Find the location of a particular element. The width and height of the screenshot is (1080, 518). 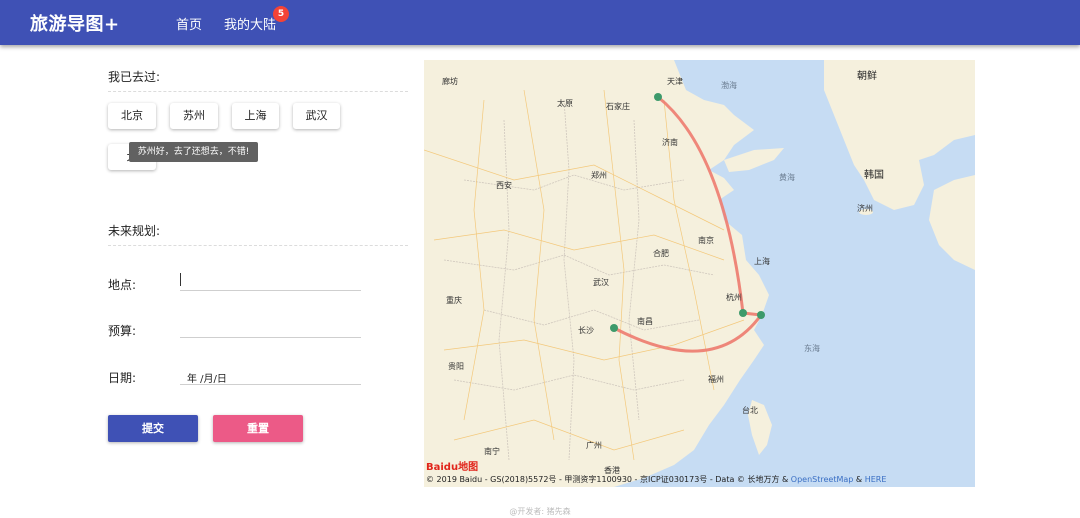

label-chaoxian: 朝鲜 is located at coordinates (867, 76).